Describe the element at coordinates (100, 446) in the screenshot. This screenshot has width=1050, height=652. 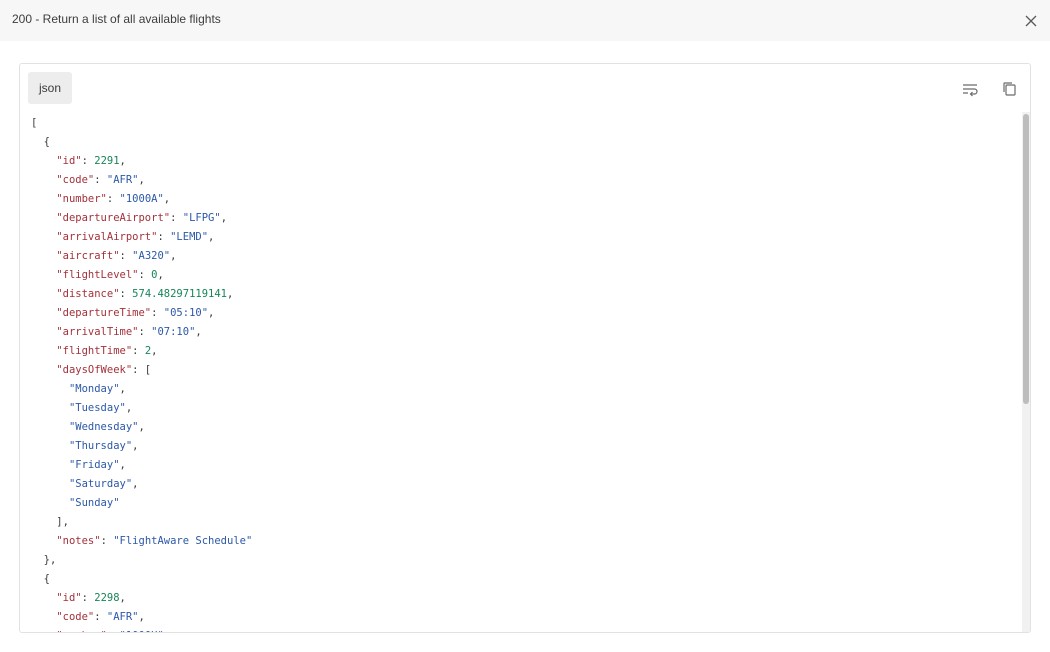
I see `json-string: "Thursday"` at that location.